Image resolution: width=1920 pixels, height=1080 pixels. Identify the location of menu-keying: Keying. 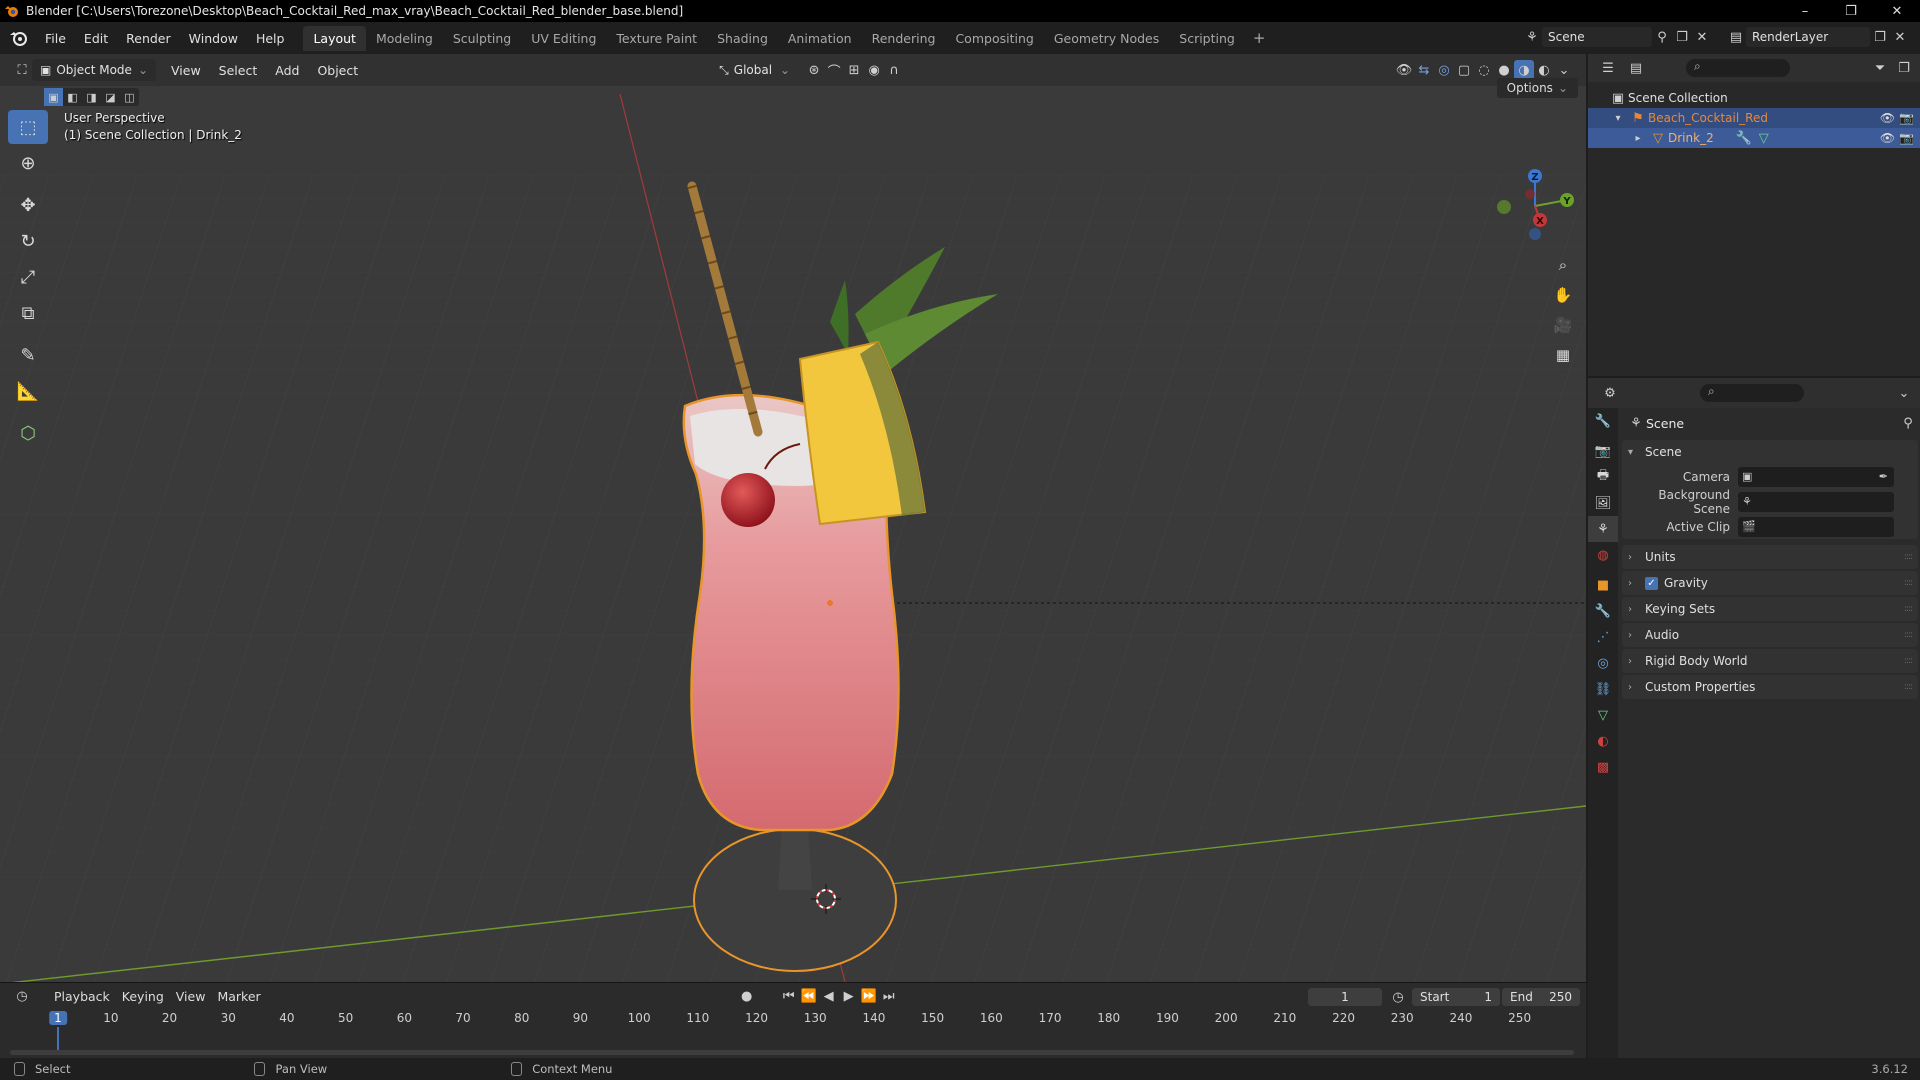
(143, 996).